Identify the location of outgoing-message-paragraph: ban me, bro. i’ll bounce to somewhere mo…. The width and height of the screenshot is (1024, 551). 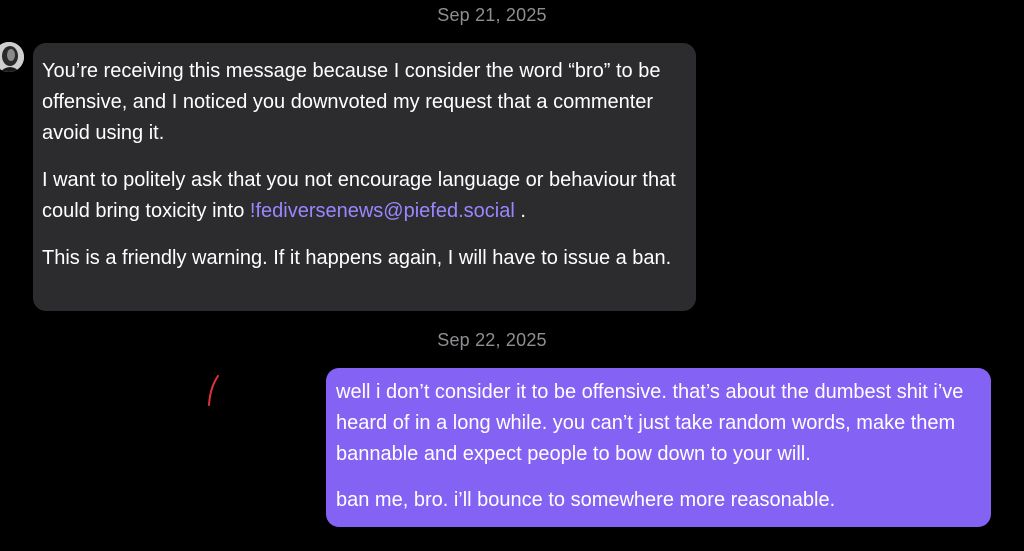
(586, 500).